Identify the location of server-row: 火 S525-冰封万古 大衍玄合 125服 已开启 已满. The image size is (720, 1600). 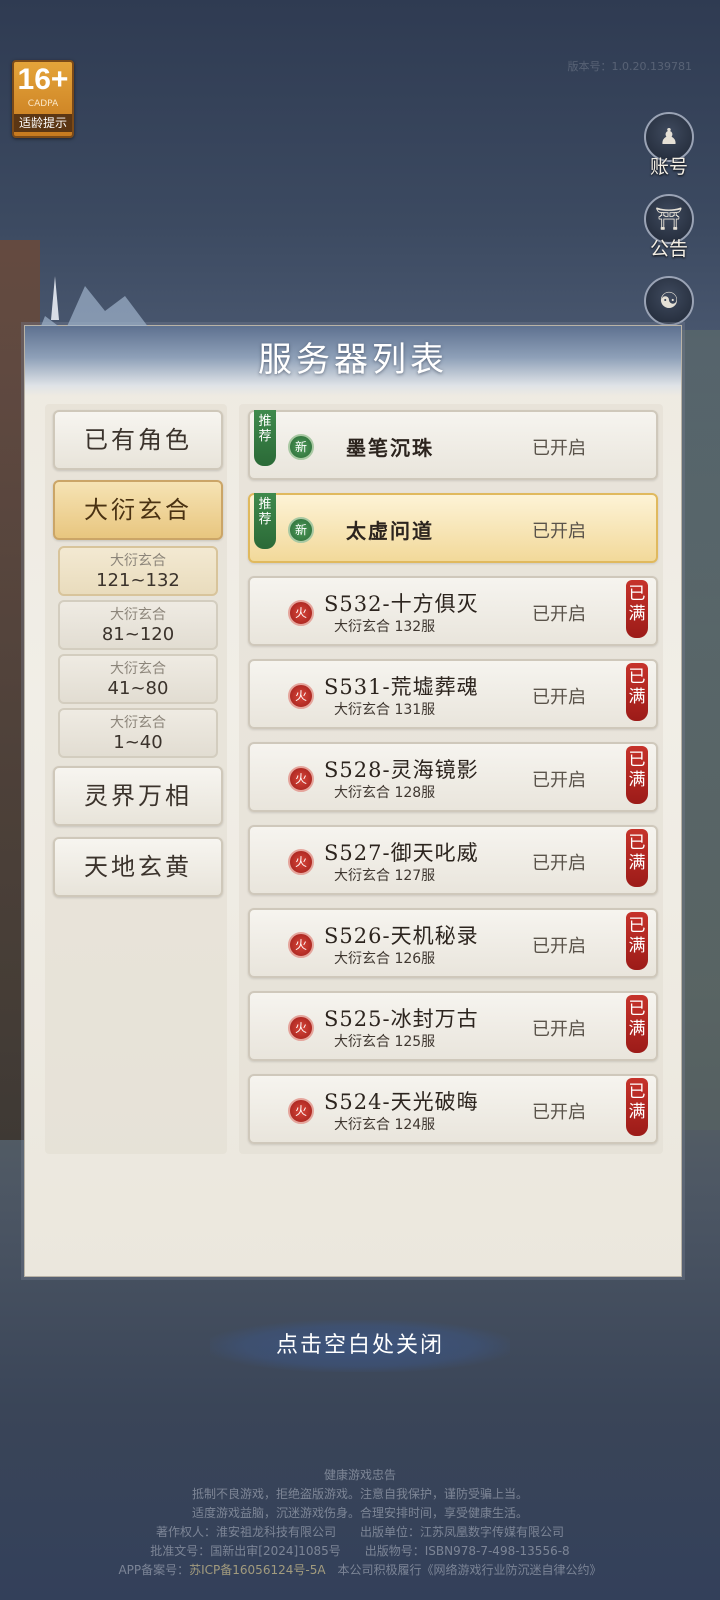
(453, 1026).